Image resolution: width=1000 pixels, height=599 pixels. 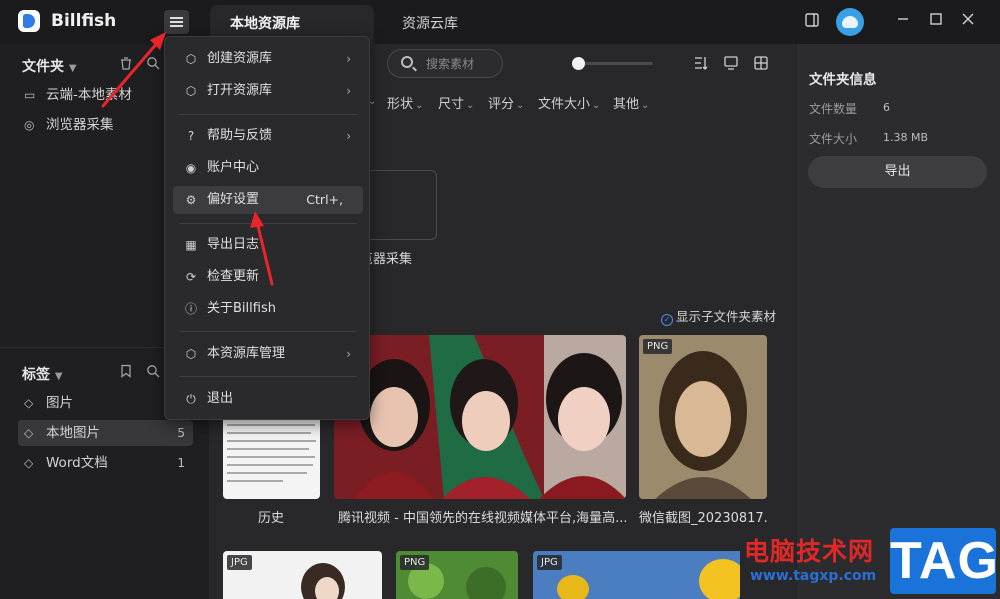 I want to click on watermark-site-name: 电脑技术网, so click(x=809, y=551).